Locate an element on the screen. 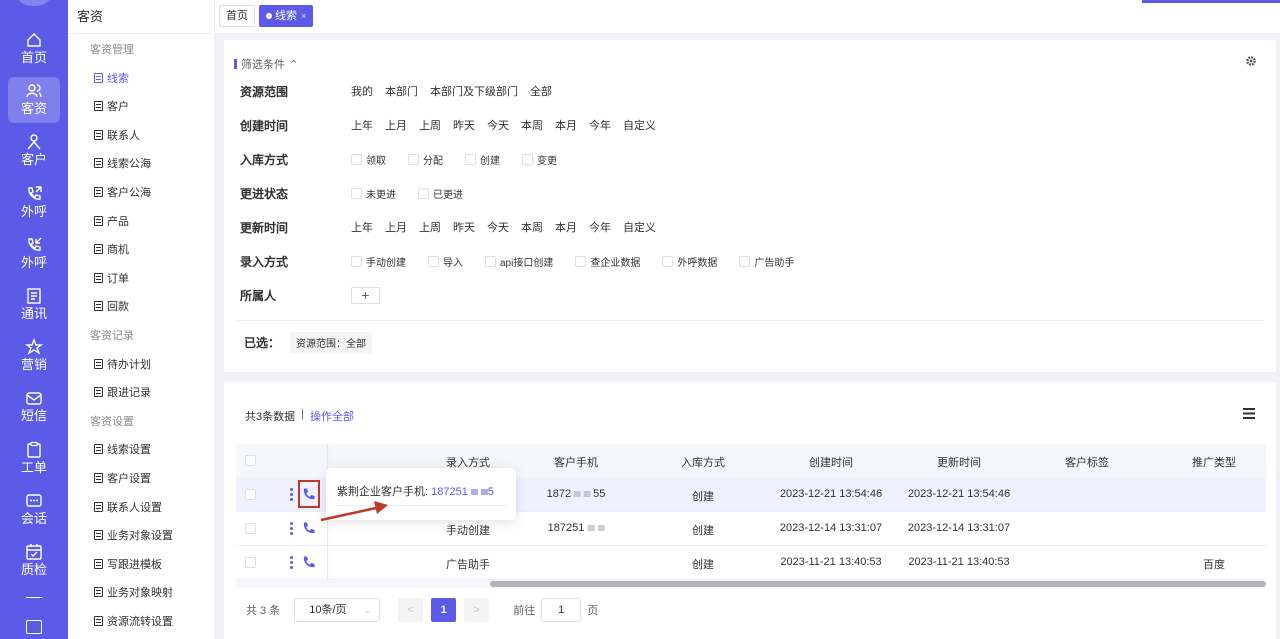  submenu-item: 线索公海 is located at coordinates (122, 163).